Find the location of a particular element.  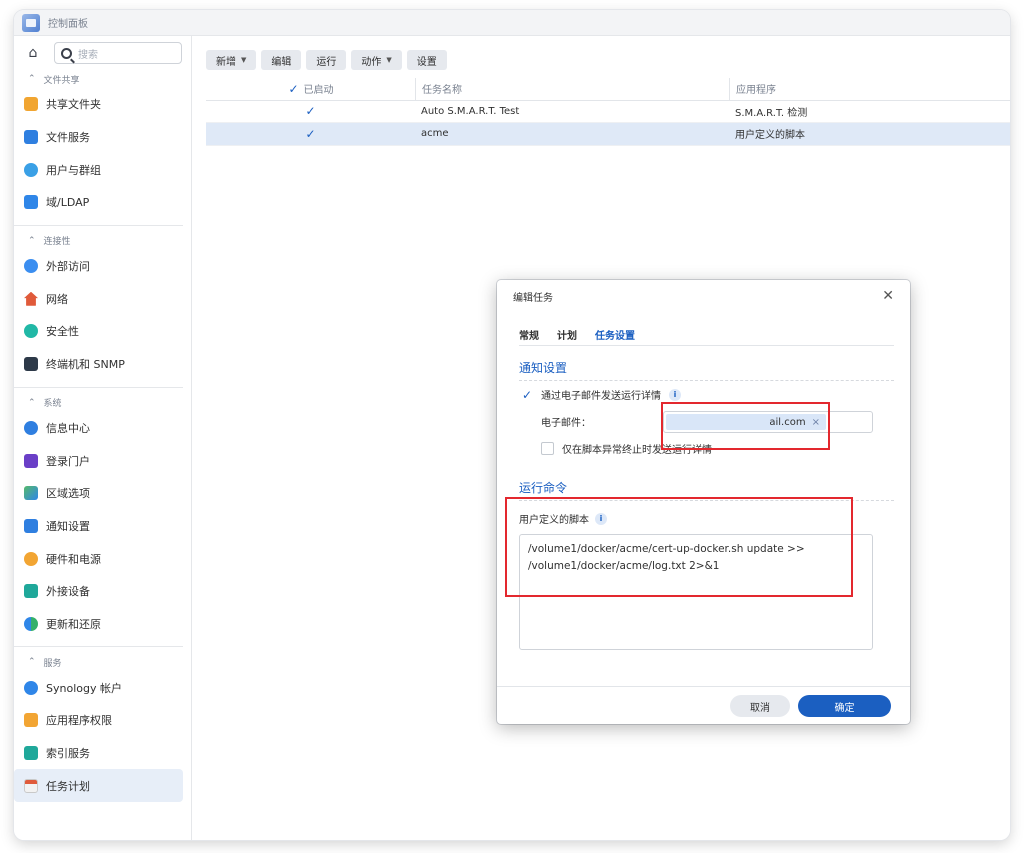

highlight-script-box is located at coordinates (679, 547).